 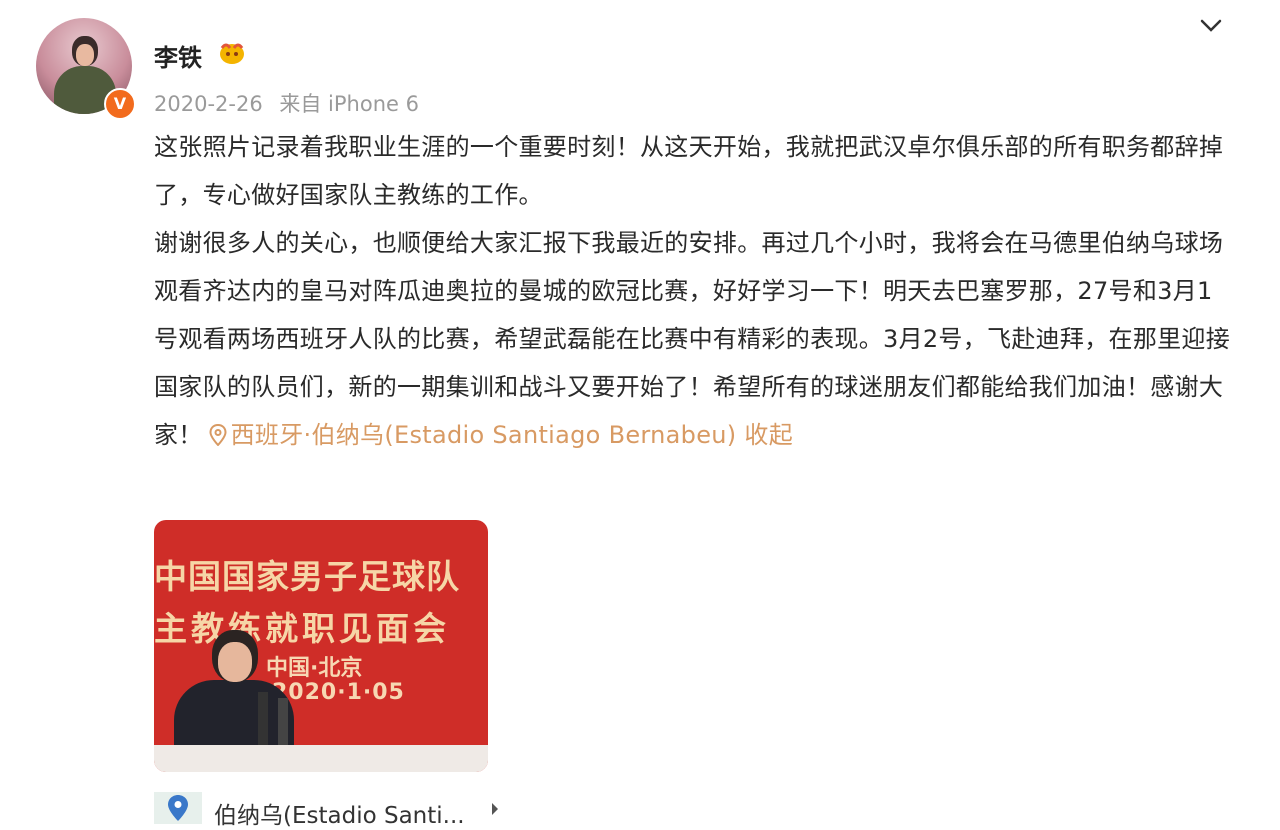 What do you see at coordinates (178, 55) in the screenshot?
I see `username: 李铁` at bounding box center [178, 55].